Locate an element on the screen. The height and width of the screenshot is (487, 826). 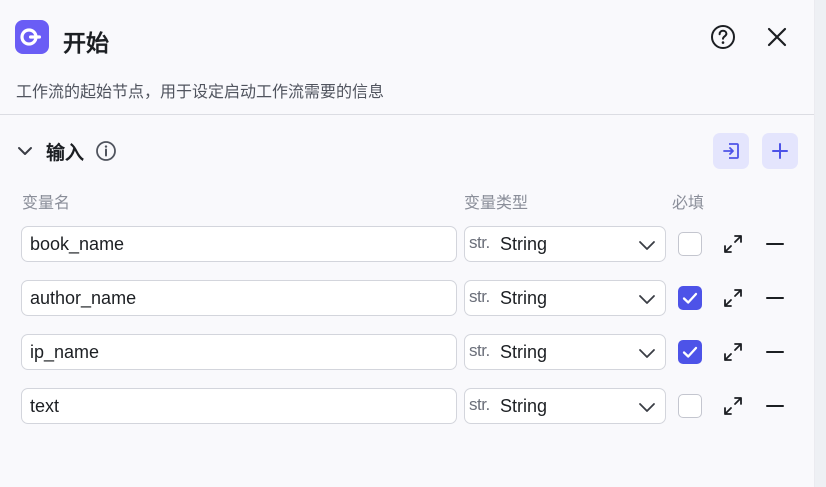
variable-row: author_name str. String is located at coordinates (407, 298).